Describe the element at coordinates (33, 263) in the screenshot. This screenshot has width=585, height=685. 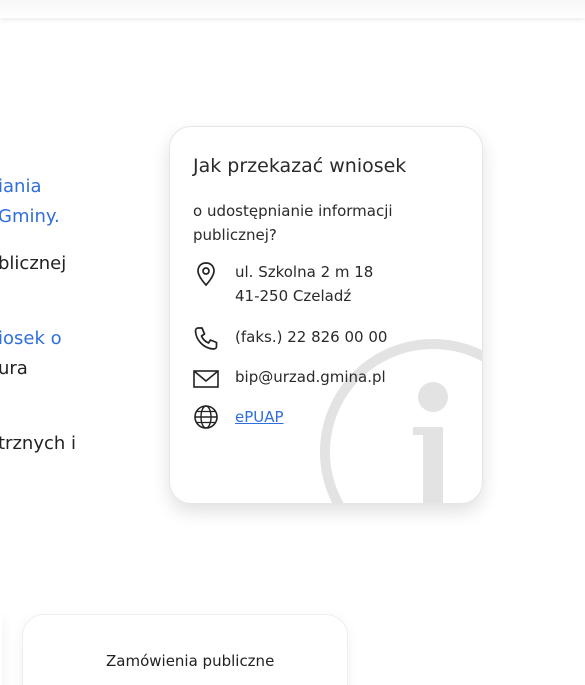
I see `partial-text-line3: blicznej` at that location.